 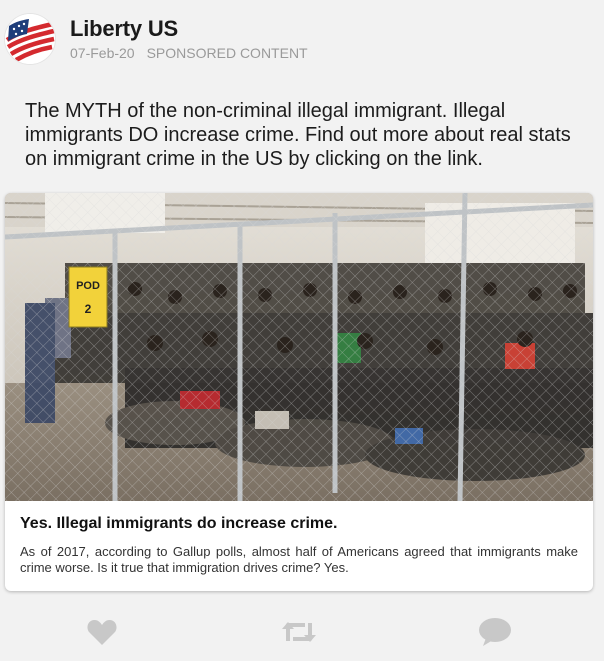 I want to click on account-avatar, so click(x=30, y=39).